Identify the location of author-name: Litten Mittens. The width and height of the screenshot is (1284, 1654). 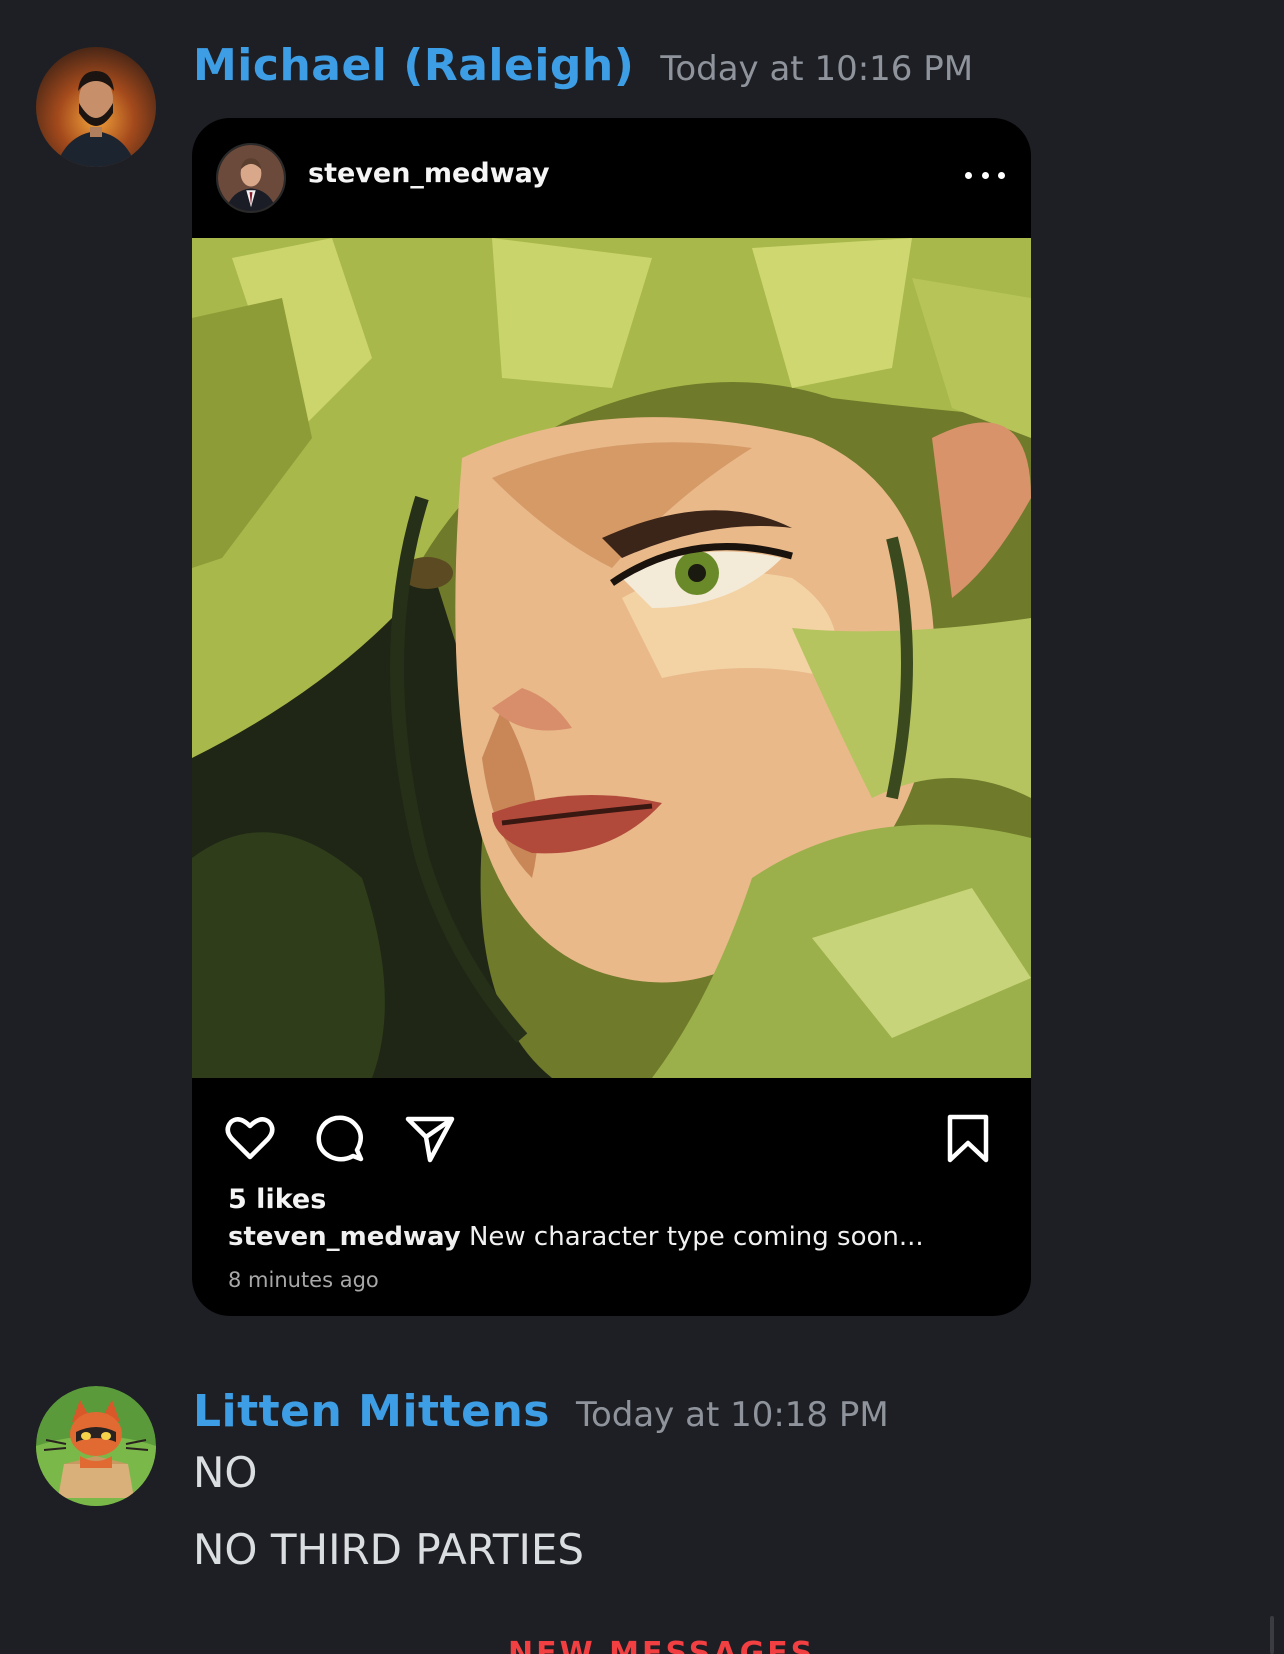
(371, 1411).